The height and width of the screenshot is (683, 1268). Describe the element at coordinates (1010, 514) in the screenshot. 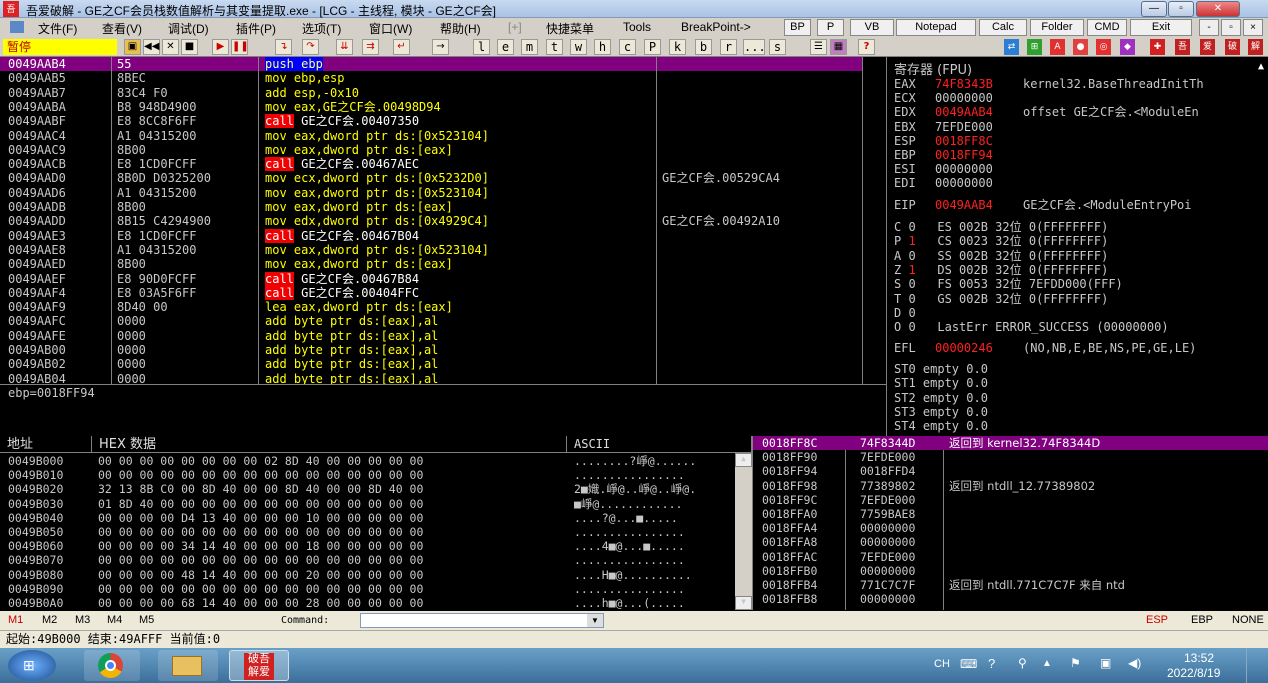

I see `stack-row: 0018FFA0 7759BAE8` at that location.